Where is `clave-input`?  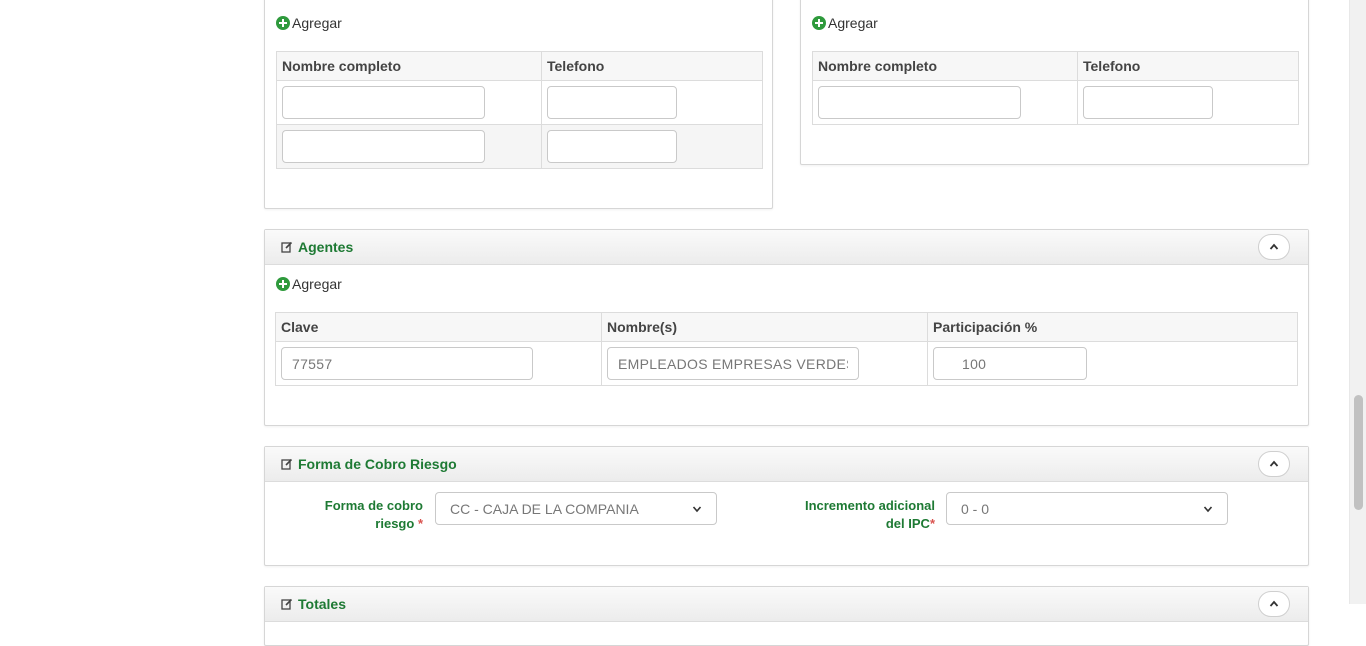 clave-input is located at coordinates (407, 363).